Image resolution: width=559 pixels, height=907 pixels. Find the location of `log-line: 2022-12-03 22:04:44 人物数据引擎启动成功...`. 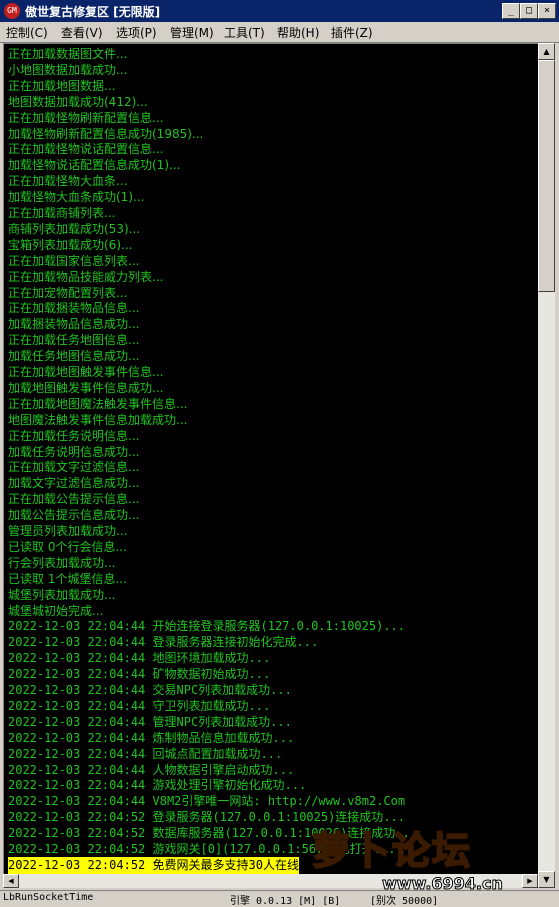

log-line: 2022-12-03 22:04:44 人物数据引擎启动成功... is located at coordinates (151, 769).